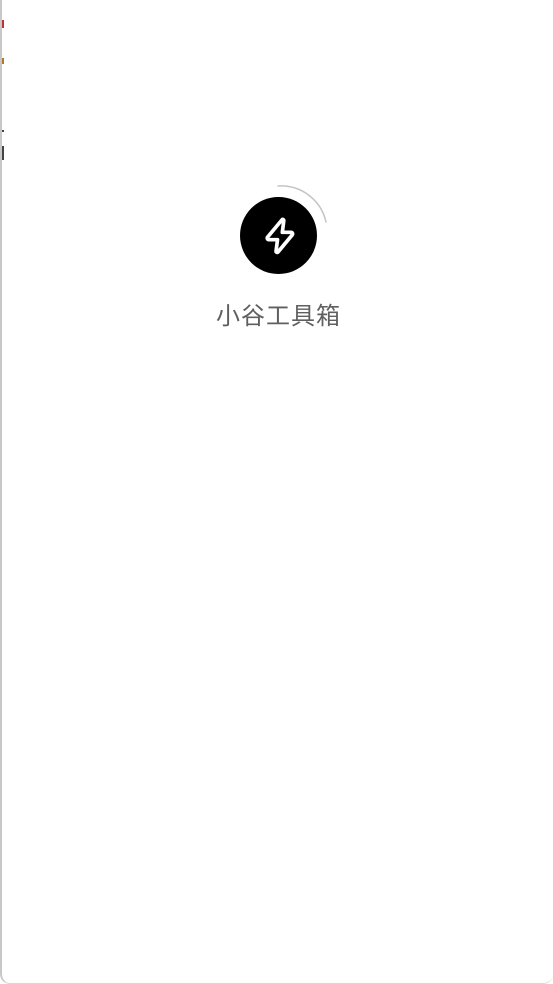 The image size is (553, 984). I want to click on logo-circle, so click(278, 235).